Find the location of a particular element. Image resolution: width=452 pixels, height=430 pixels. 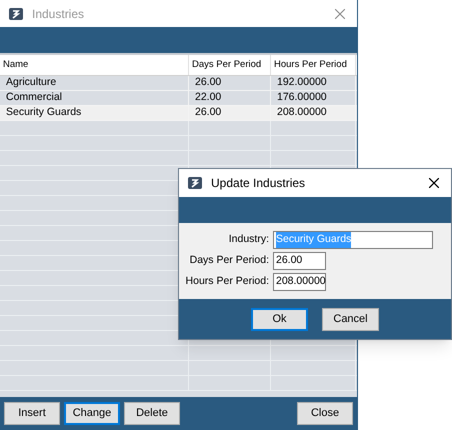

table-cell: Commercial is located at coordinates (94, 98).